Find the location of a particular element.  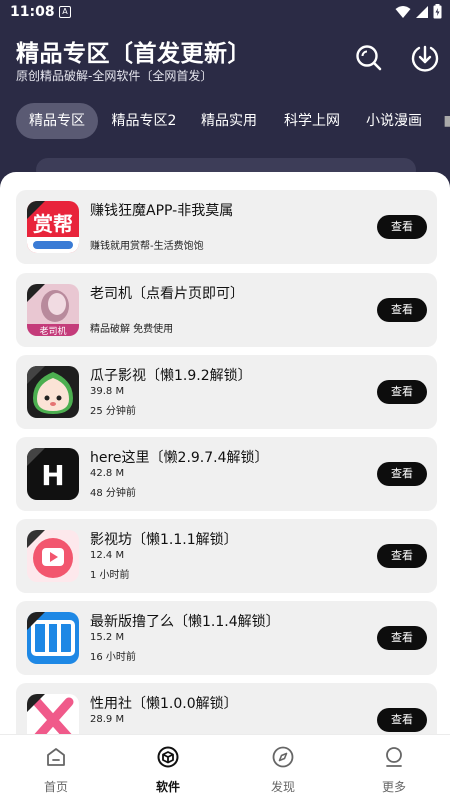

app-updated: 48 分钟前 is located at coordinates (113, 493).